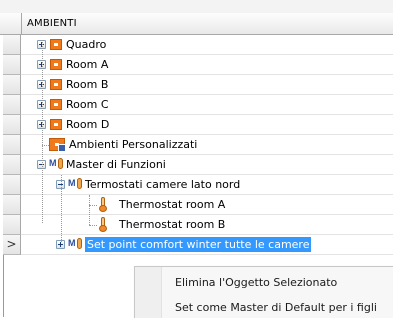 This screenshot has width=393, height=318. I want to click on window-top-strip, so click(196, 6).